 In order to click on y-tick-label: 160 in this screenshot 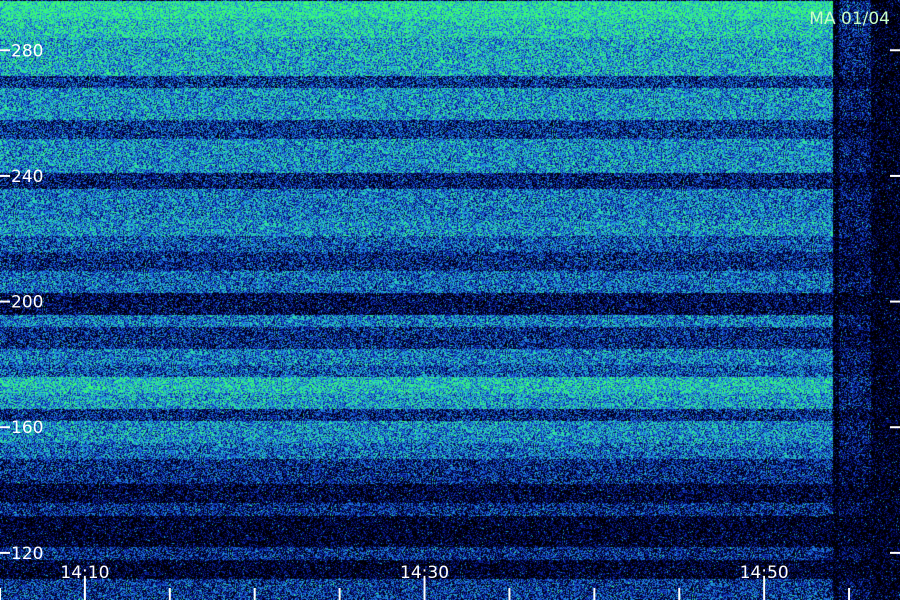, I will do `click(27, 428)`.